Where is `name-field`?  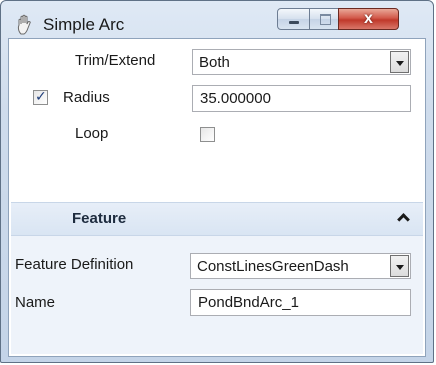
name-field is located at coordinates (300, 302).